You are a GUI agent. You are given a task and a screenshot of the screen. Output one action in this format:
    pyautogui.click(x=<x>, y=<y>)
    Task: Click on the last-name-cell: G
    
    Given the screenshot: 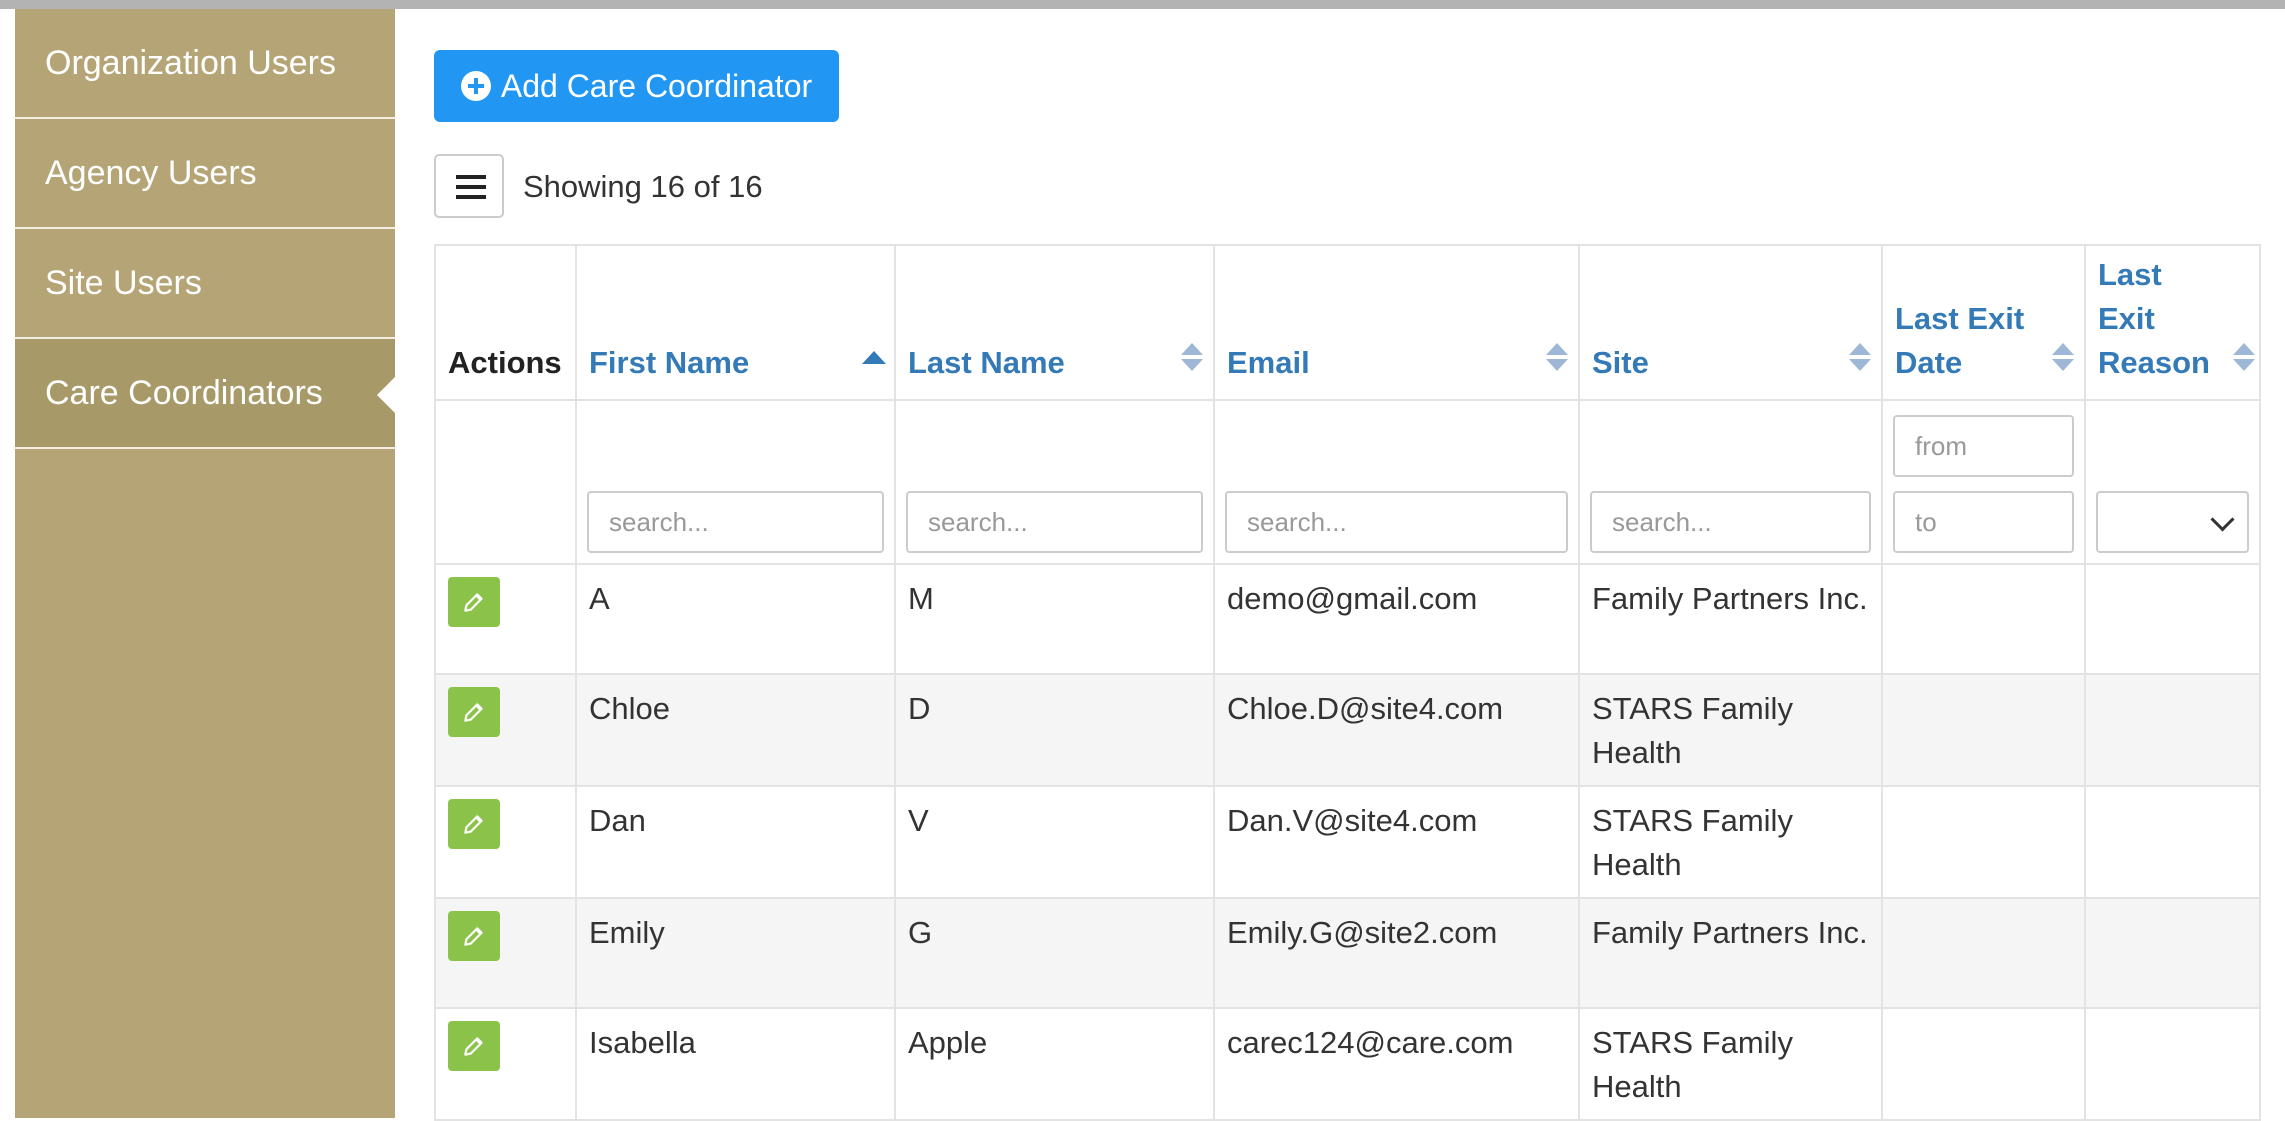 What is the action you would take?
    pyautogui.click(x=1054, y=953)
    